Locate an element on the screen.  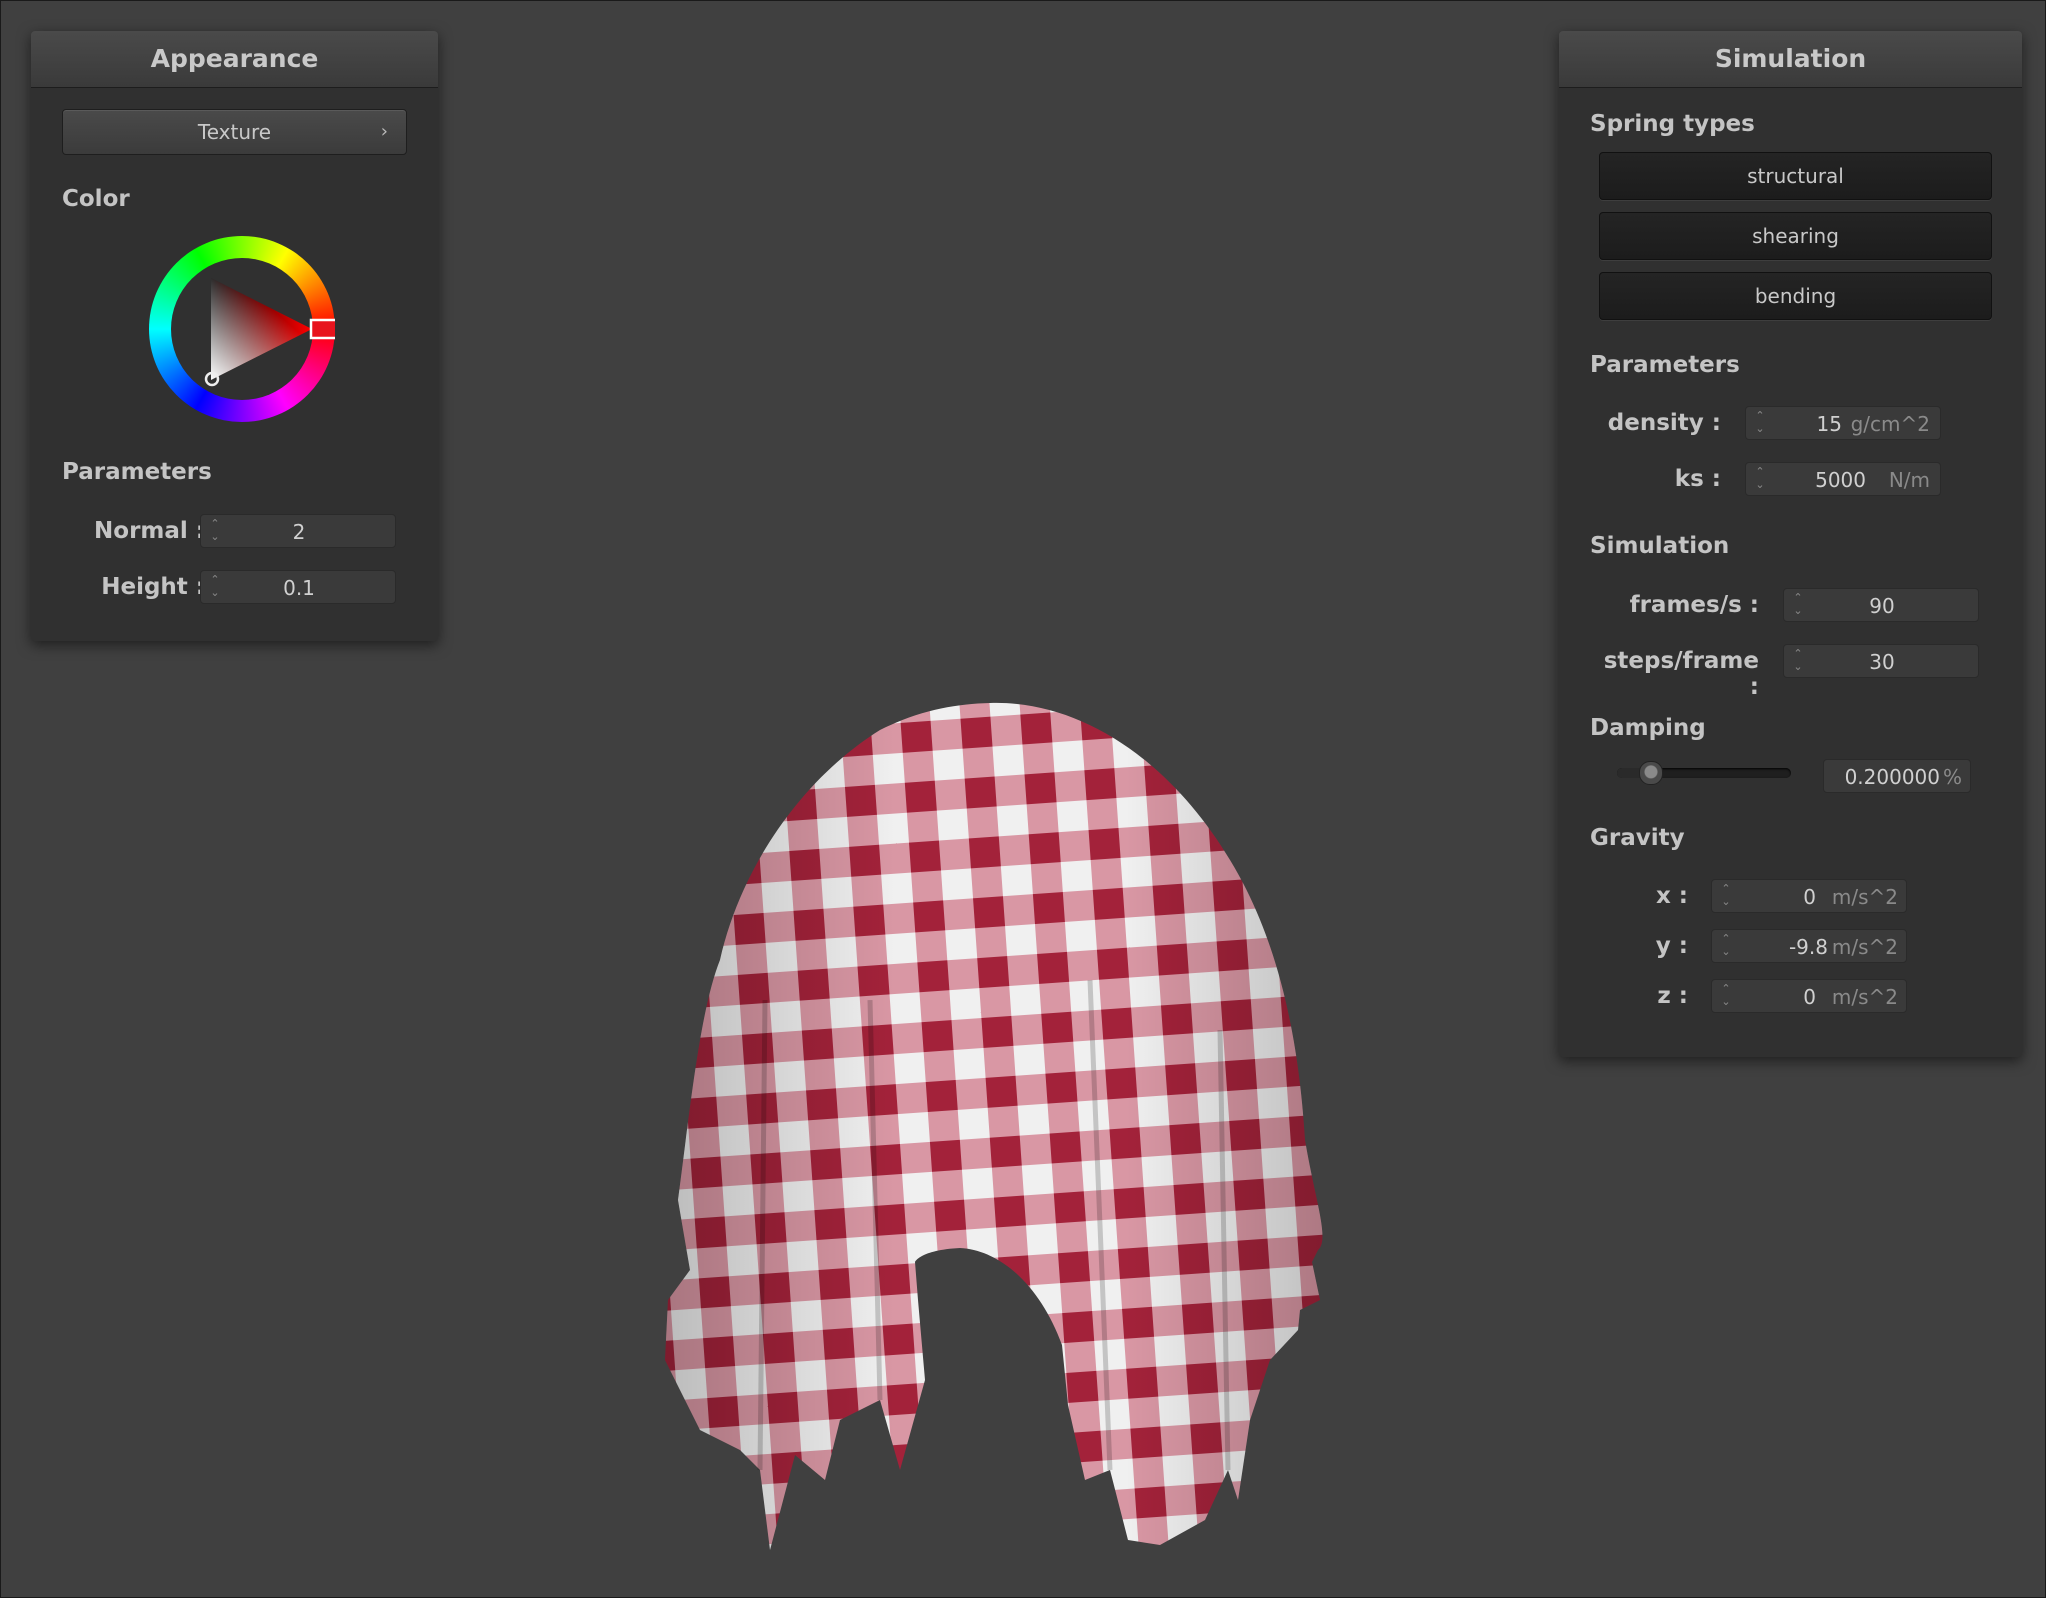
gravity-label: Gravity is located at coordinates (1637, 838).